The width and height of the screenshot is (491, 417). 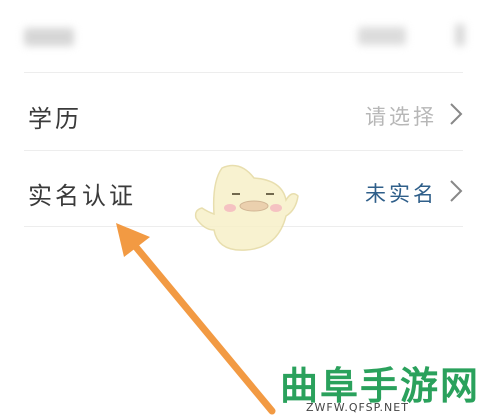 I want to click on blurred-value, so click(x=382, y=36).